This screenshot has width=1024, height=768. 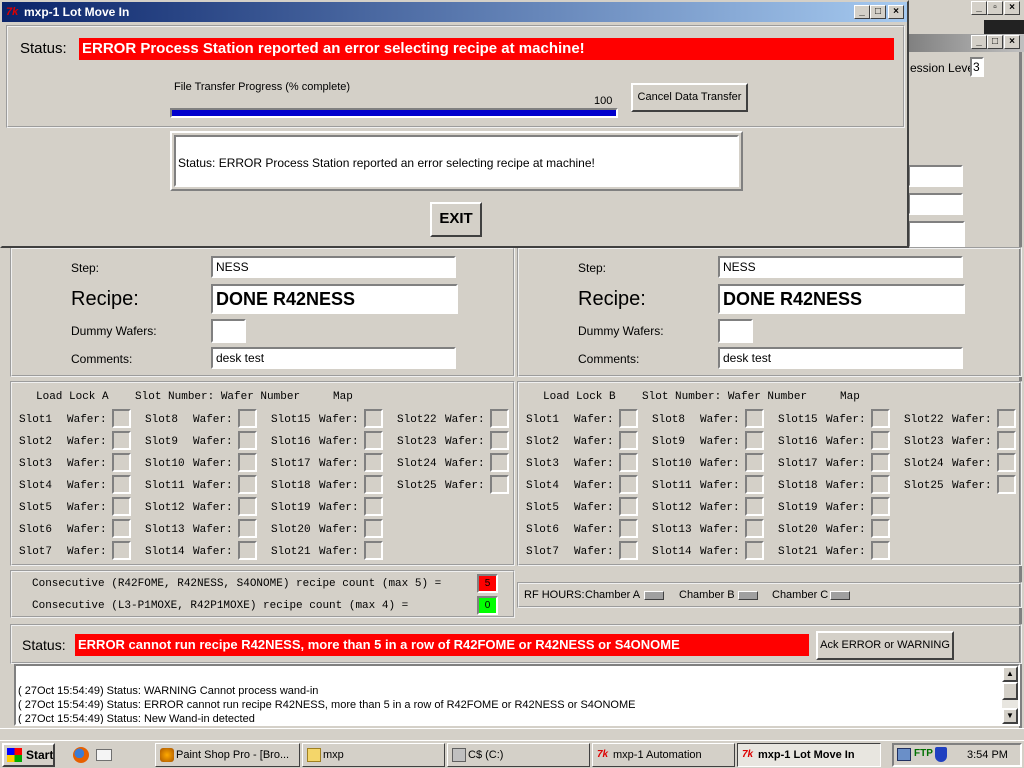 What do you see at coordinates (1010, 674) in the screenshot?
I see `scroll-up-icon: ▲` at bounding box center [1010, 674].